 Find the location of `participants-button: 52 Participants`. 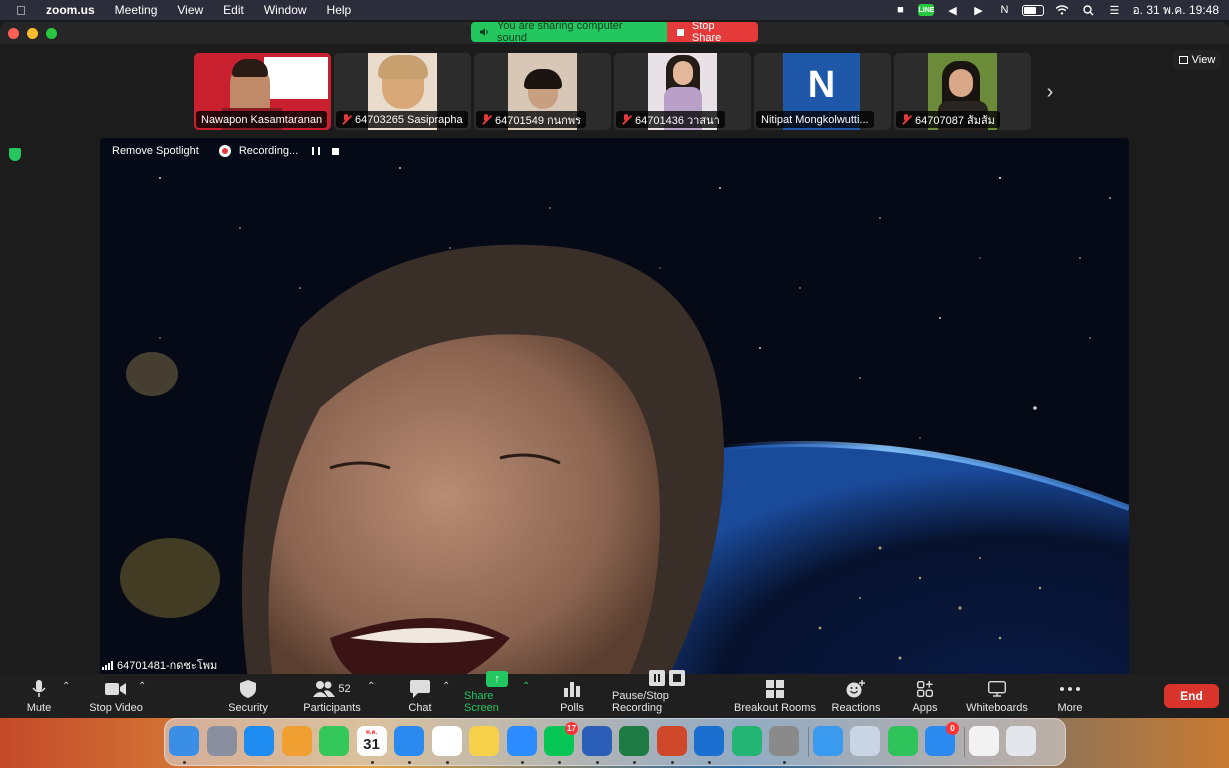

participants-button: 52 Participants is located at coordinates (332, 696).